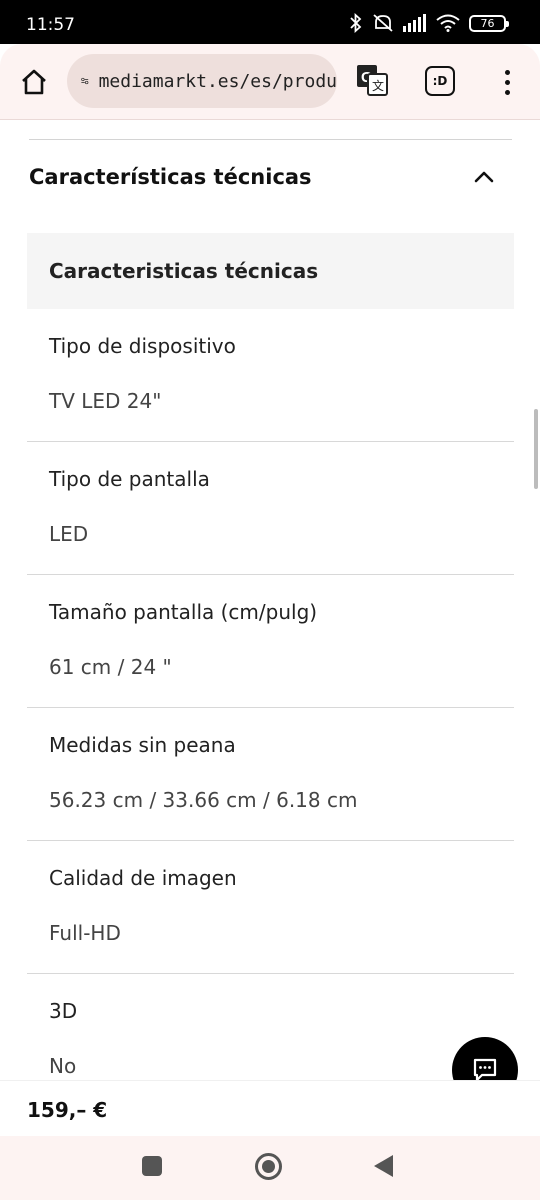  Describe the element at coordinates (129, 479) in the screenshot. I see `spec-label: Tipo de pantalla` at that location.